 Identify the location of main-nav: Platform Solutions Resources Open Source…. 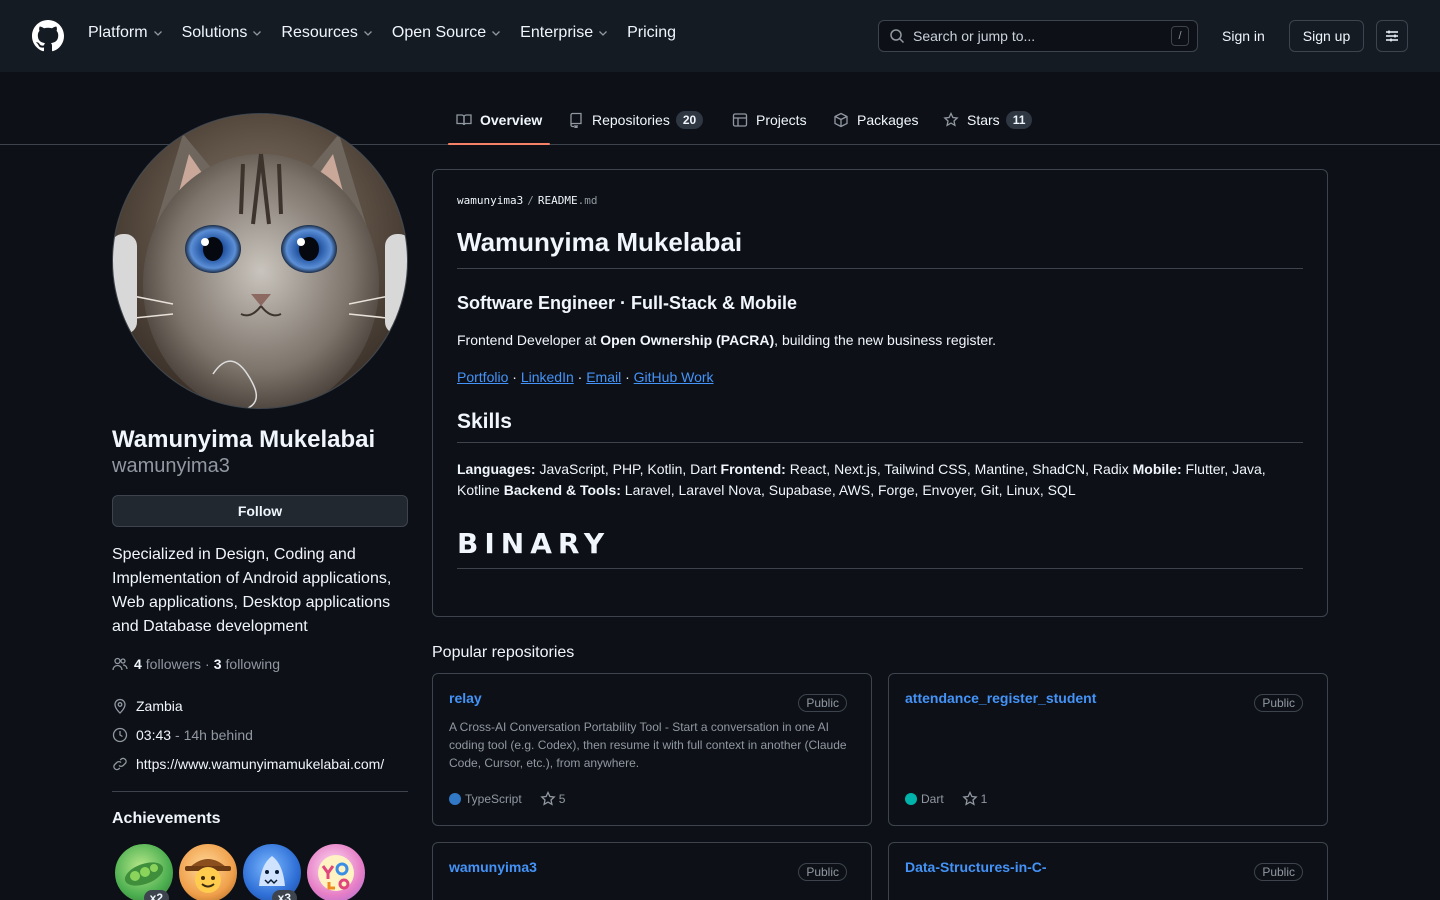
(391, 33).